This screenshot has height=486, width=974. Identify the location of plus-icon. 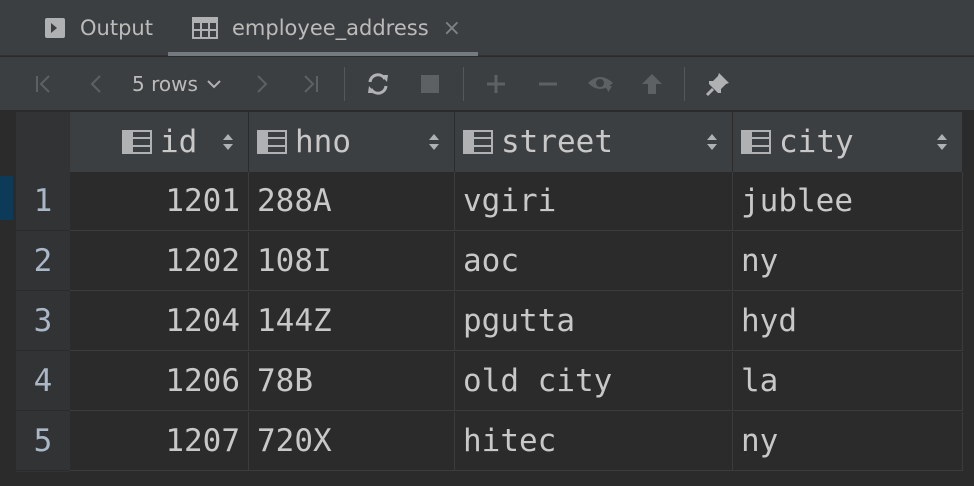
(496, 84).